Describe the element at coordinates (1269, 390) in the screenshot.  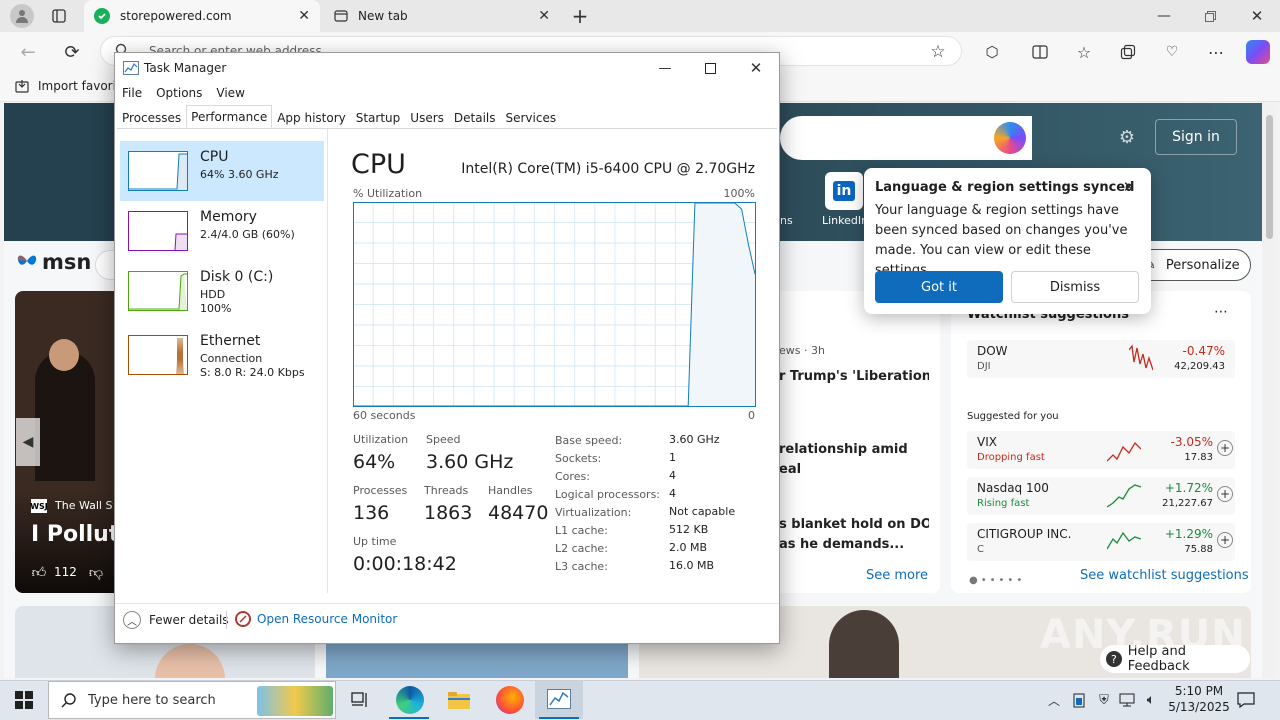
I see `page-scrollbar` at that location.